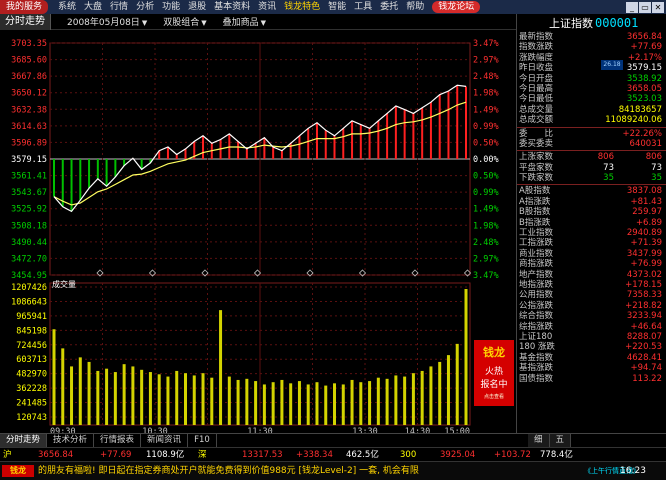 Image resolution: width=666 pixels, height=480 pixels. I want to click on count-row-label: 下跌家数, so click(536, 178).